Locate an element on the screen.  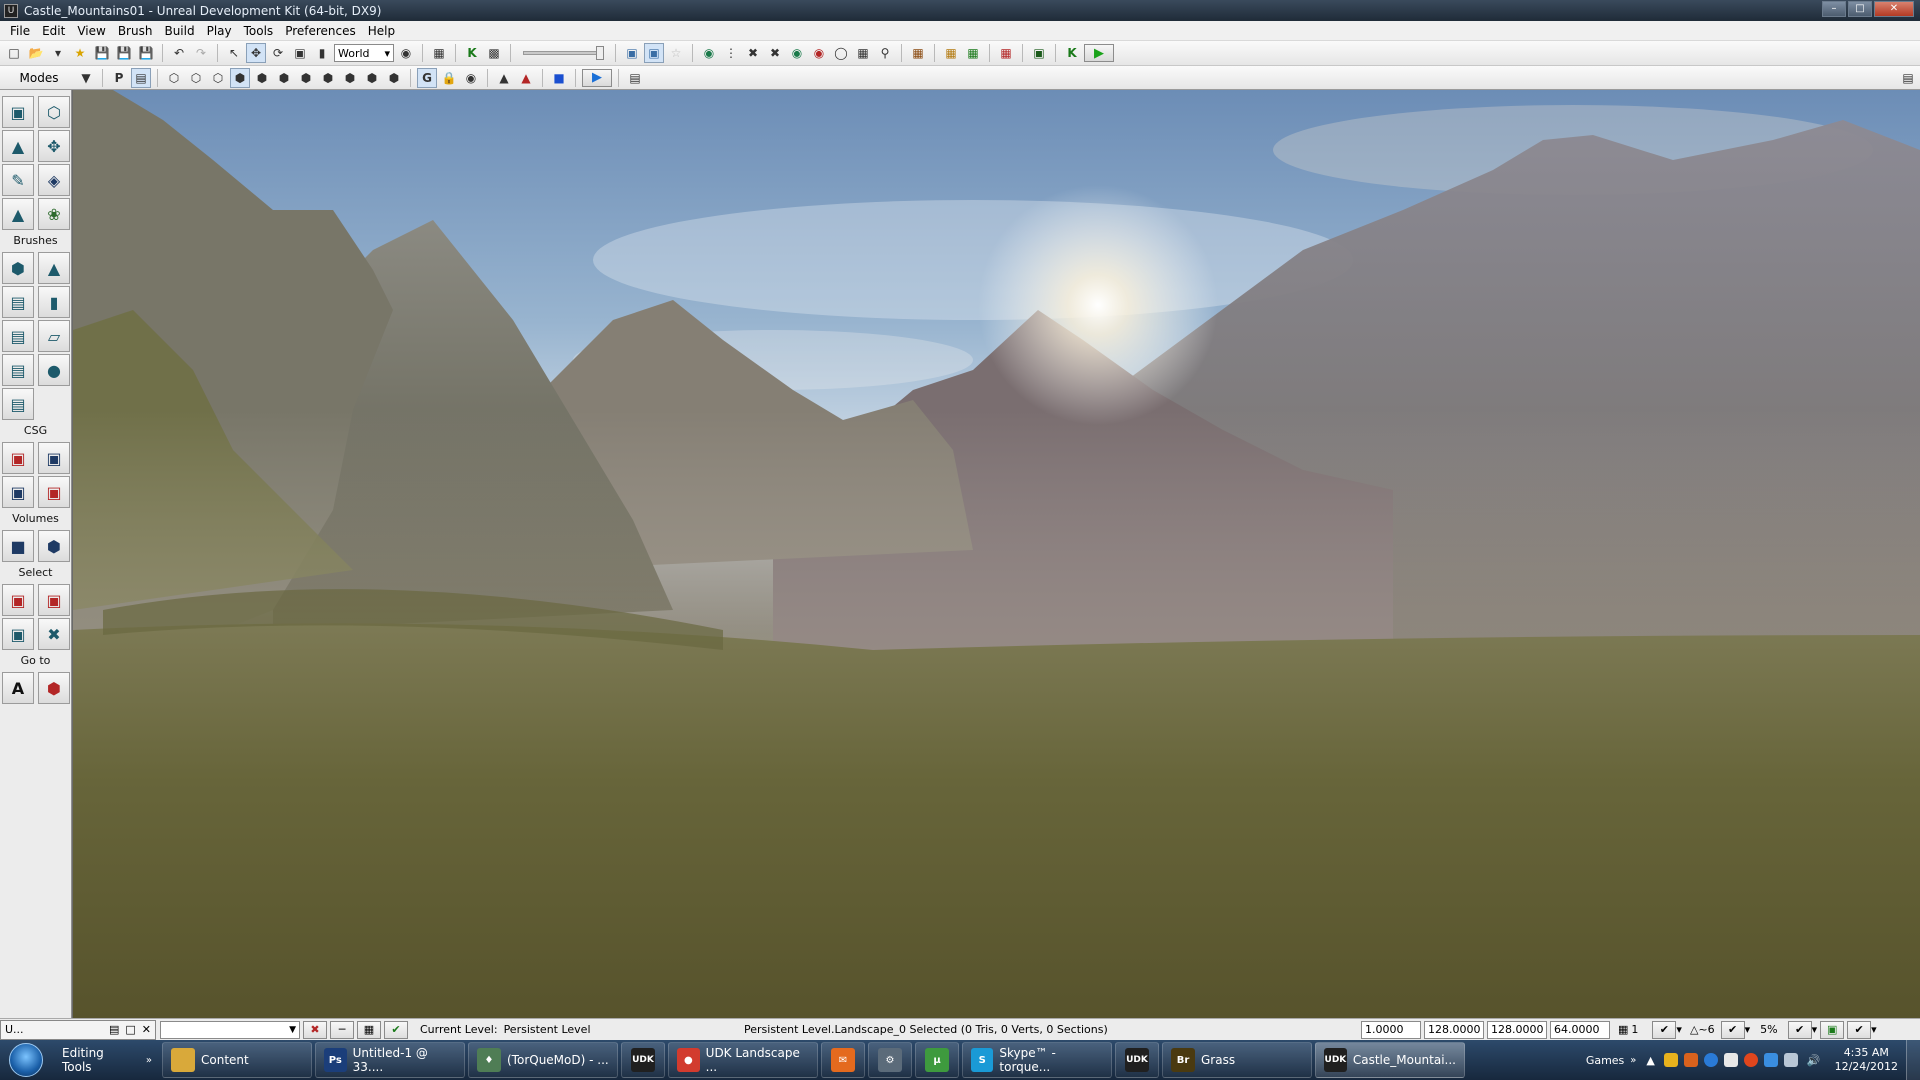
brush-wireframe-icon: ⬡ is located at coordinates (174, 78).